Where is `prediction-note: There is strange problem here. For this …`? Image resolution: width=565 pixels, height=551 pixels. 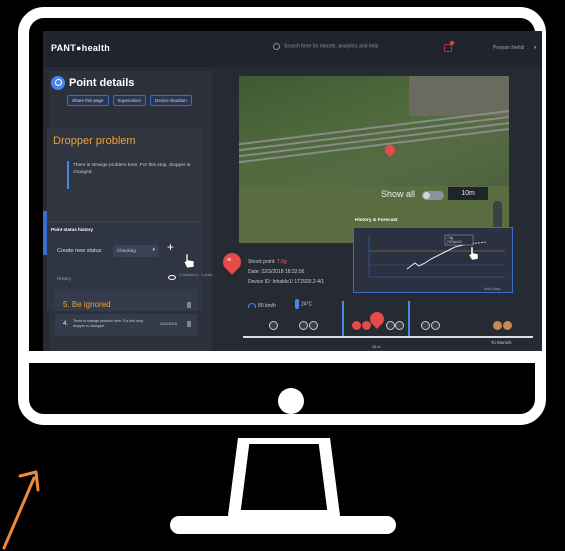
prediction-note: There is strange problem here. For this … is located at coordinates (132, 169).